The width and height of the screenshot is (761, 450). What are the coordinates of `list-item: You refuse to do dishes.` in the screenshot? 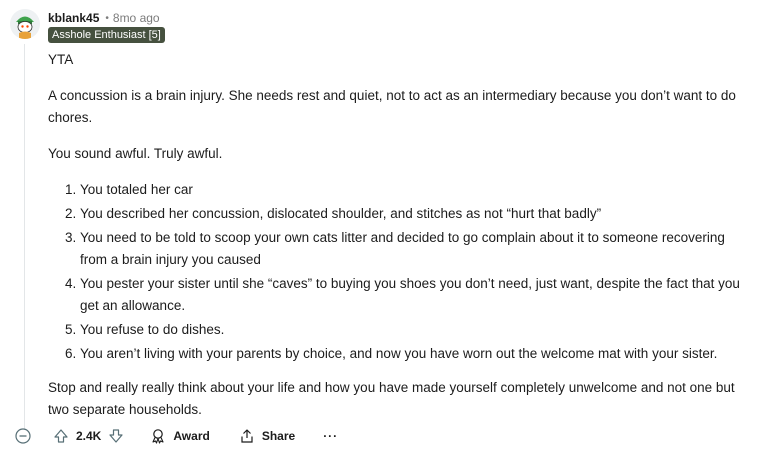 It's located at (414, 330).